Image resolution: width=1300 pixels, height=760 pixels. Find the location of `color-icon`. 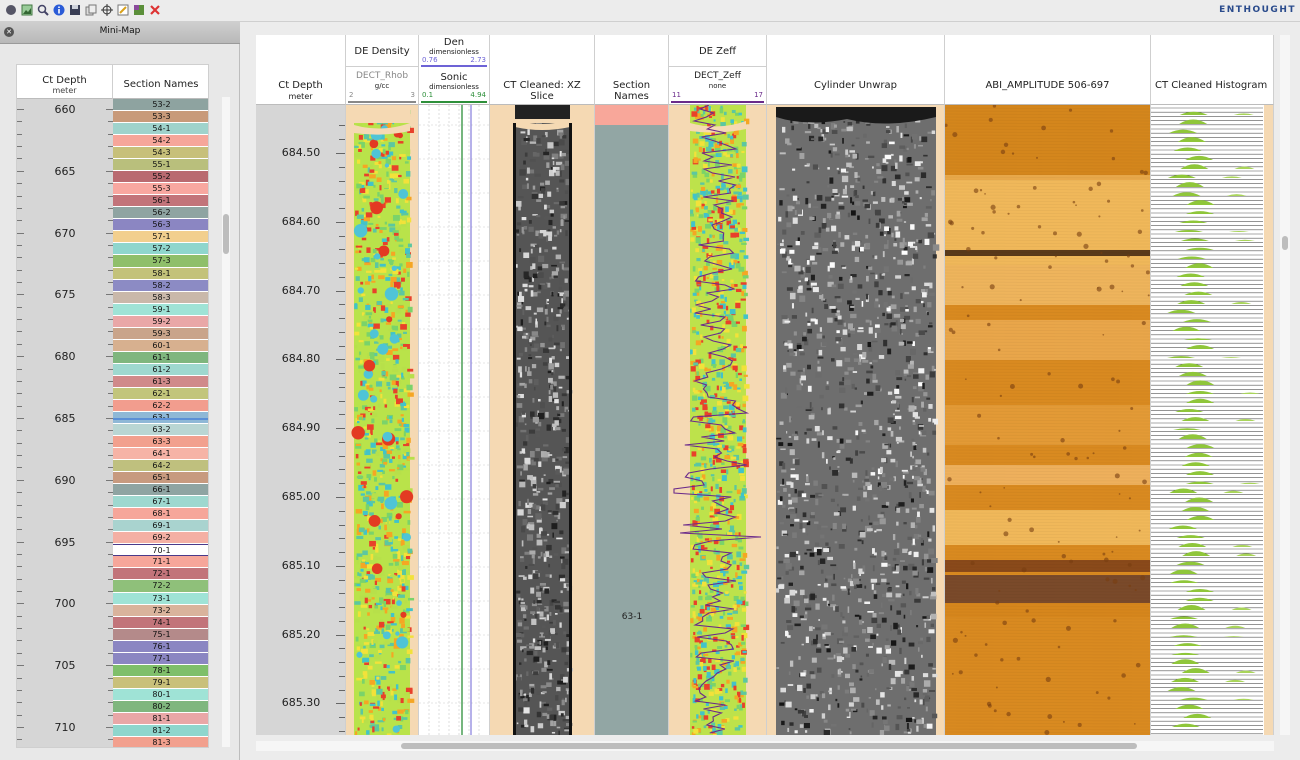

color-icon is located at coordinates (138, 10).